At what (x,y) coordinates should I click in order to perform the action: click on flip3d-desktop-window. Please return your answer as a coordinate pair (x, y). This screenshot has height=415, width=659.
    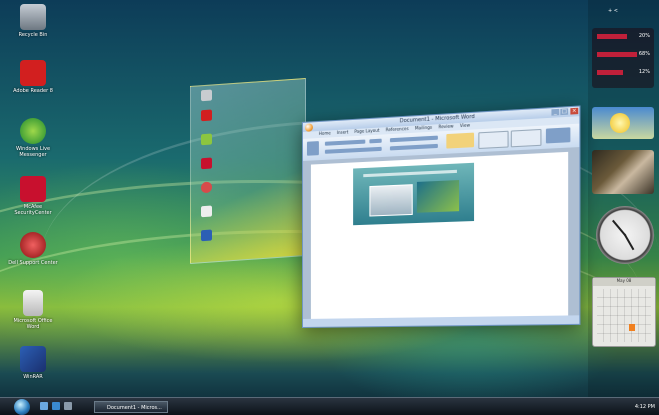
    Looking at the image, I should click on (248, 171).